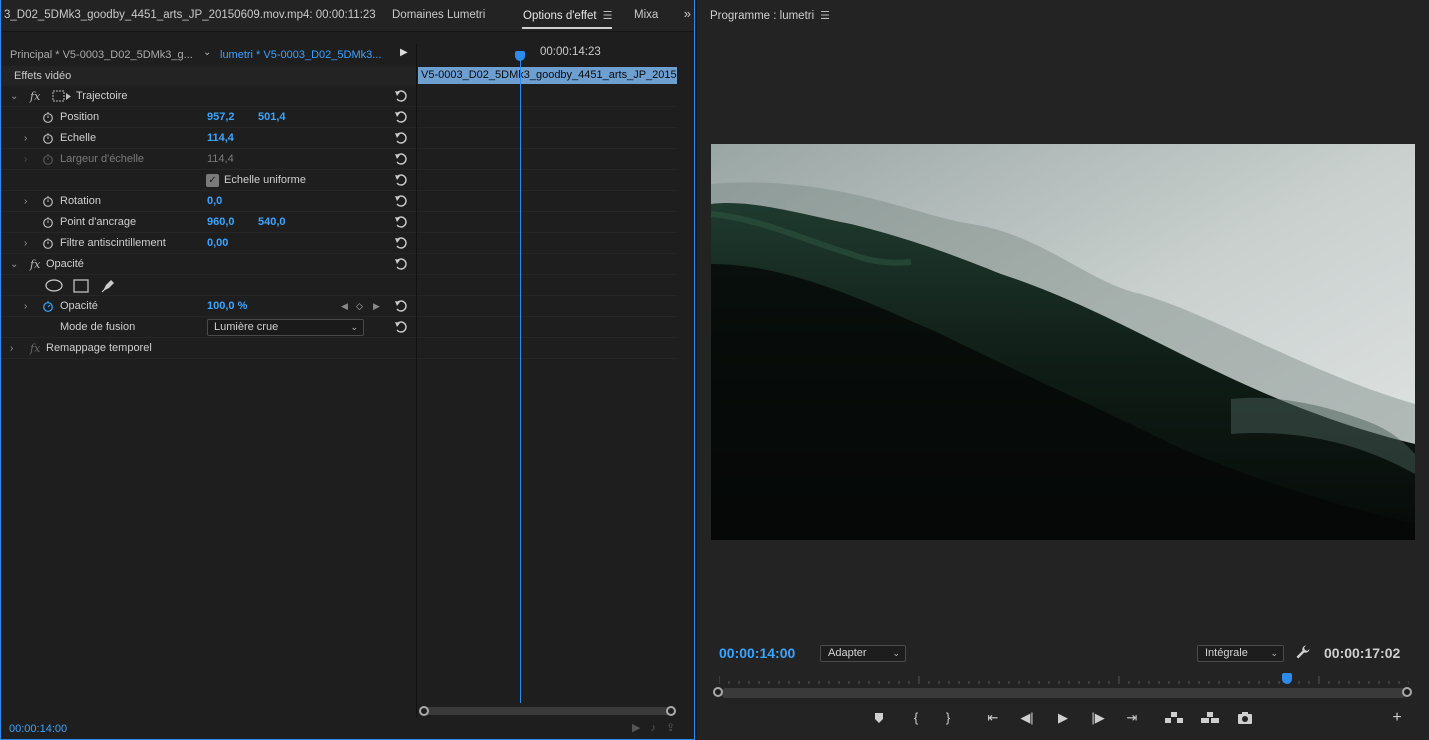 The height and width of the screenshot is (740, 1429). I want to click on status-timecode: 00:00:14:00, so click(38, 729).